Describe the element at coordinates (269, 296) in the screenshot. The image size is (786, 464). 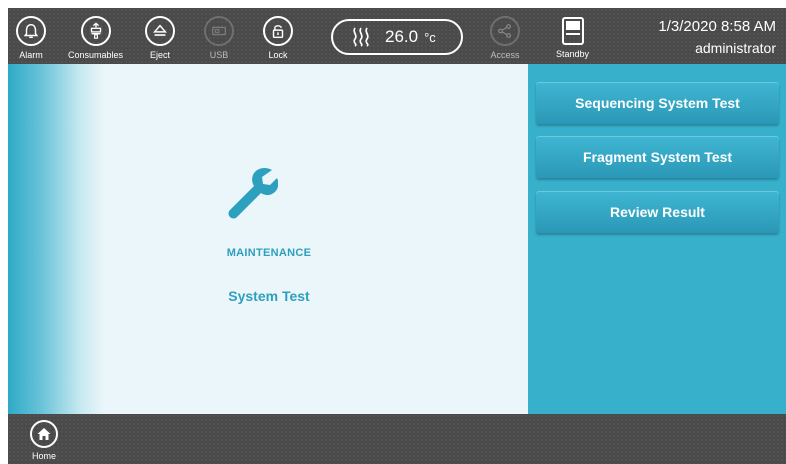
I see `page-heading: System Test` at that location.